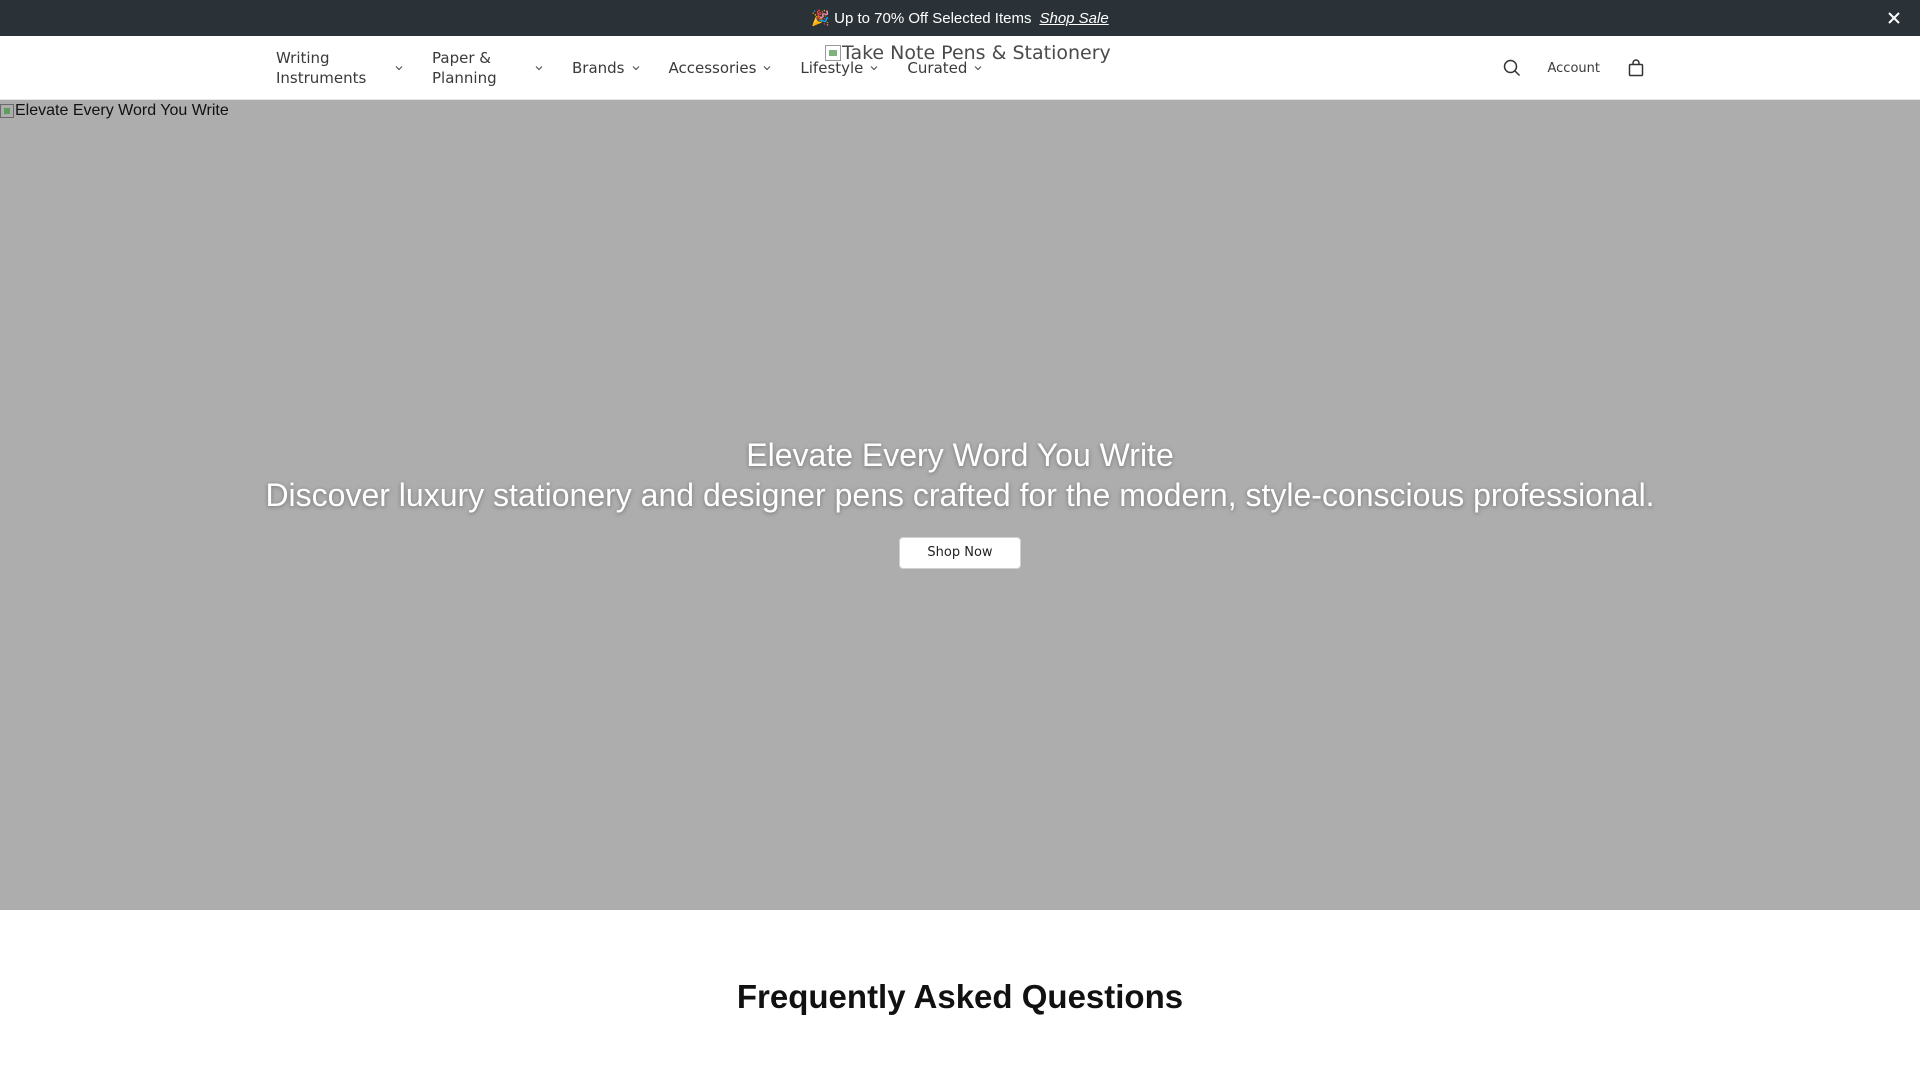 Image resolution: width=1920 pixels, height=1080 pixels. I want to click on hero-image-alt: Elevate Every Word You Write, so click(122, 110).